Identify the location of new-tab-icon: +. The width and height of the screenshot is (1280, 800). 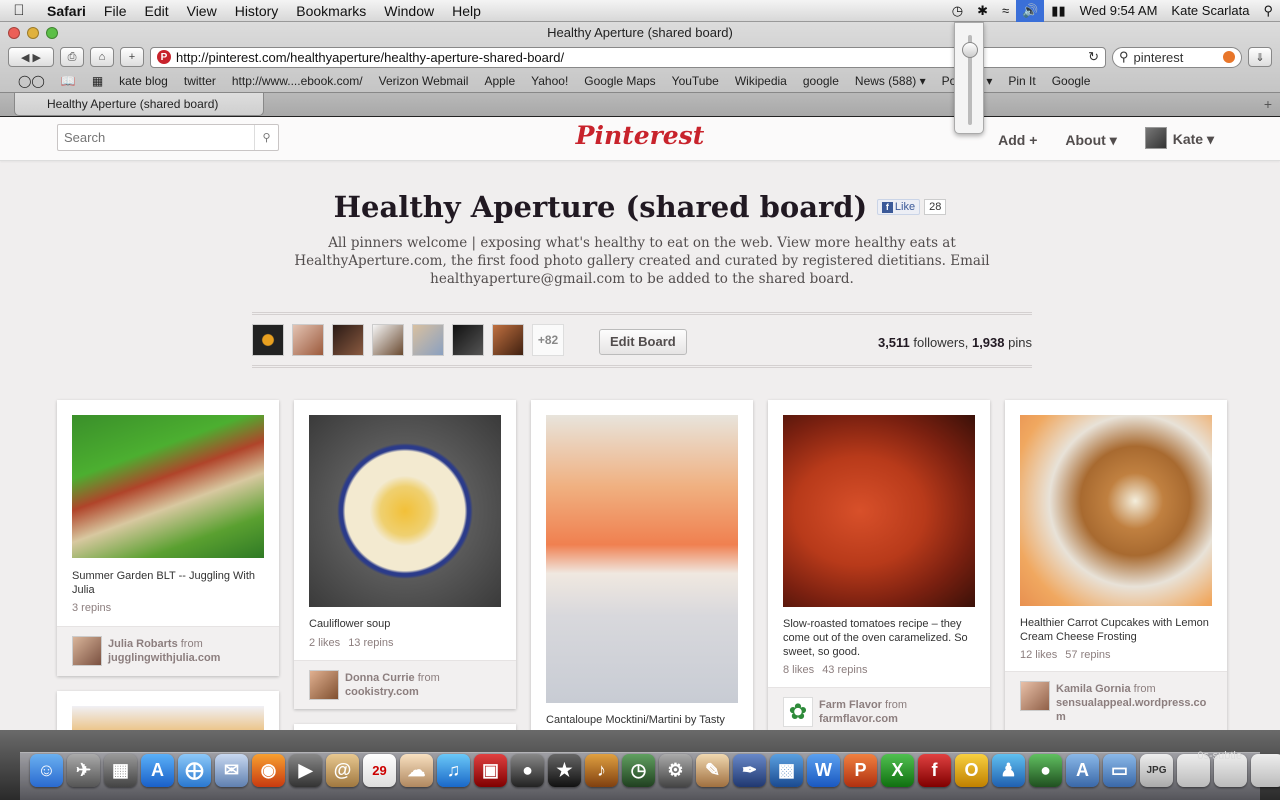
(1268, 104).